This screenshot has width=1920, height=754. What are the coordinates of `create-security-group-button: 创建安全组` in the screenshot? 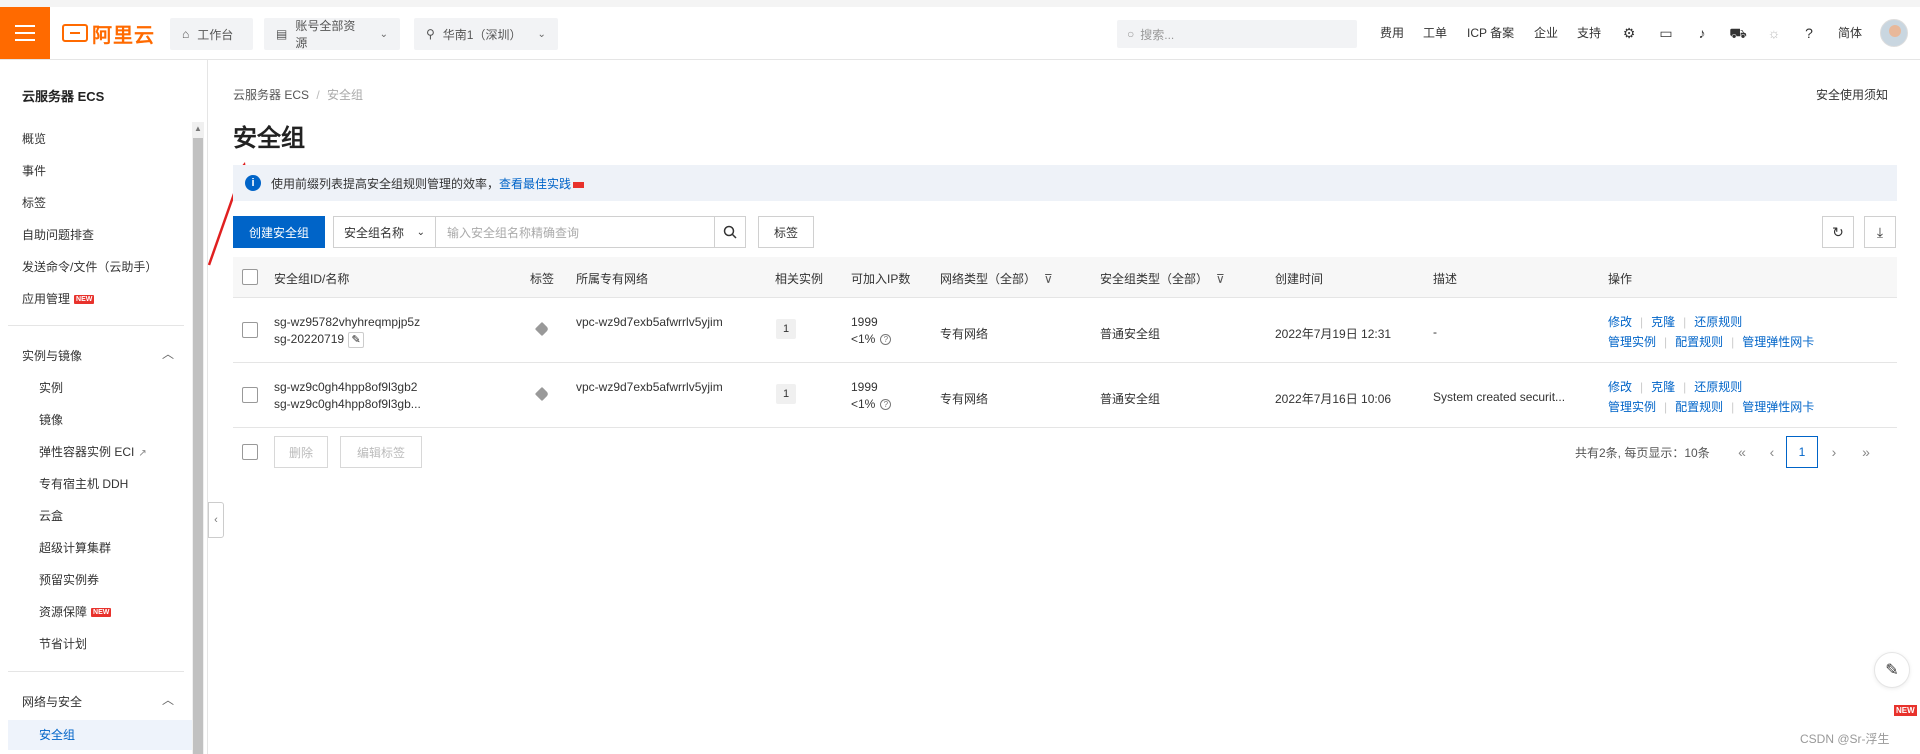 It's located at (279, 232).